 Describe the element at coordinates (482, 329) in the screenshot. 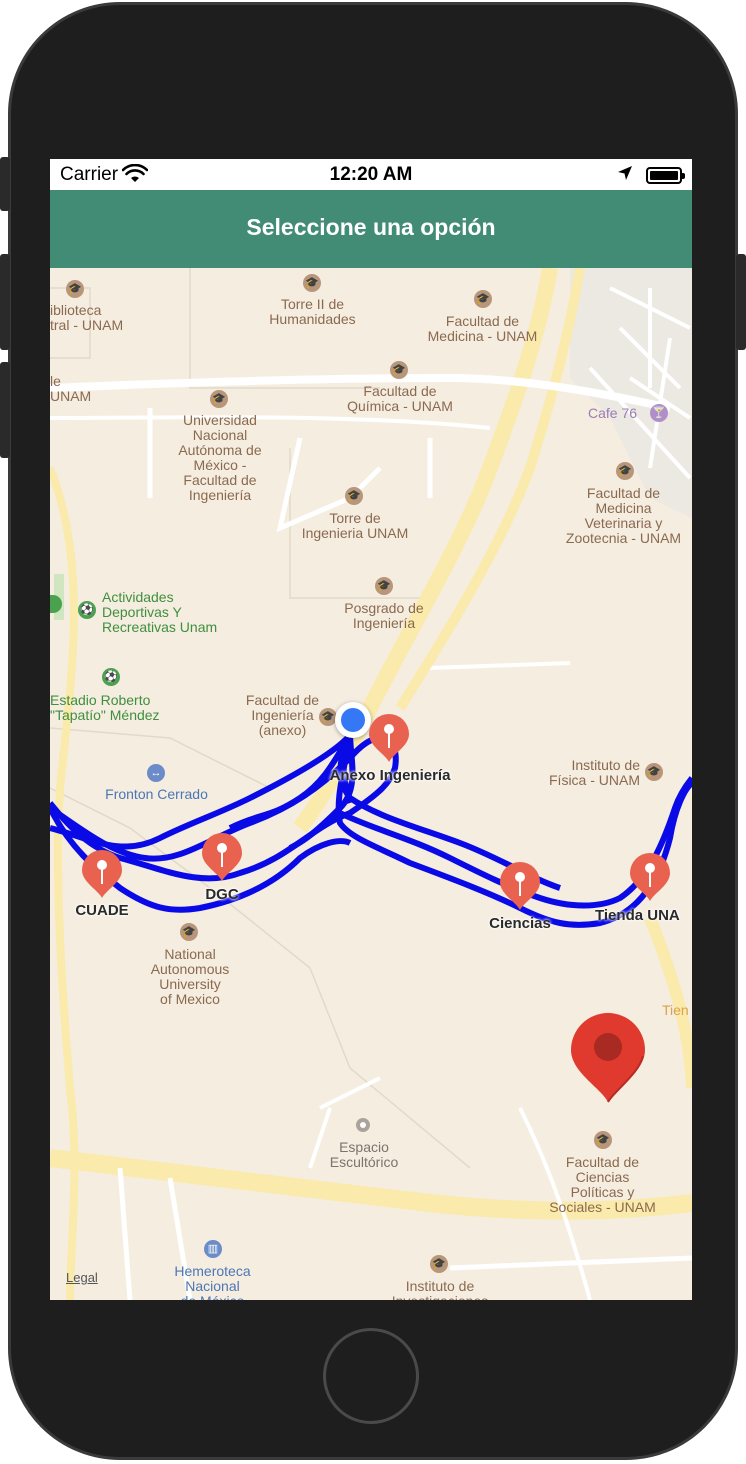

I see `place-label: Facultad de Medicina - UNAM` at that location.